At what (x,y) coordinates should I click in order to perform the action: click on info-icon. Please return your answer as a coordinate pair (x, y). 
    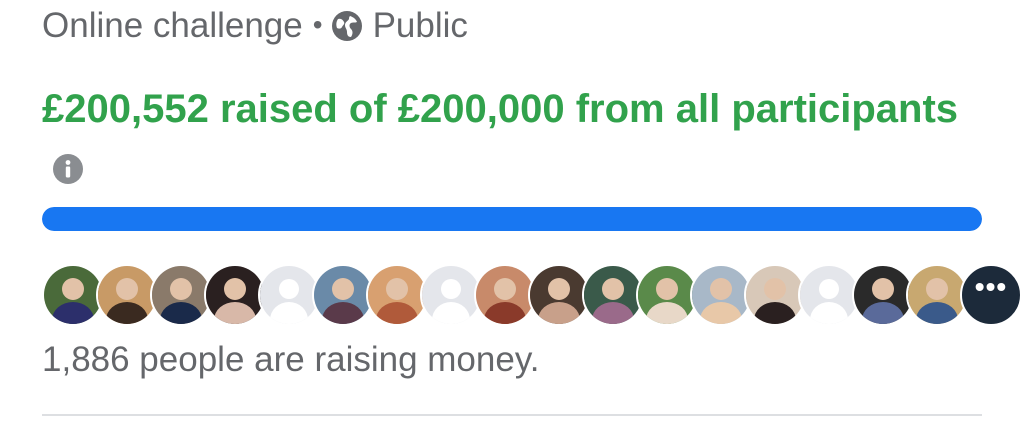
    Looking at the image, I should click on (68, 165).